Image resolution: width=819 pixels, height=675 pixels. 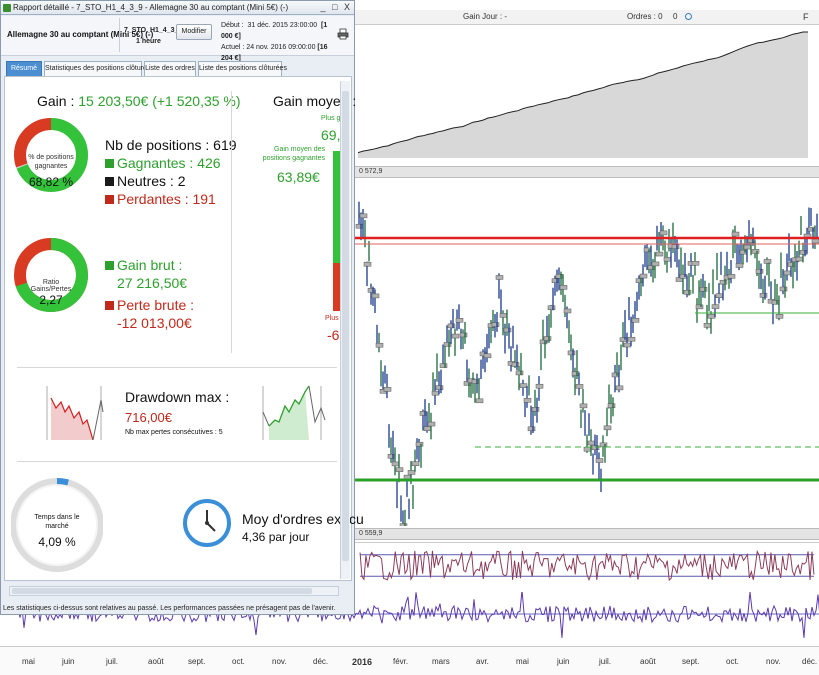 I want to click on start-date: 31 déc. 2015 23:00:00, so click(x=282, y=25).